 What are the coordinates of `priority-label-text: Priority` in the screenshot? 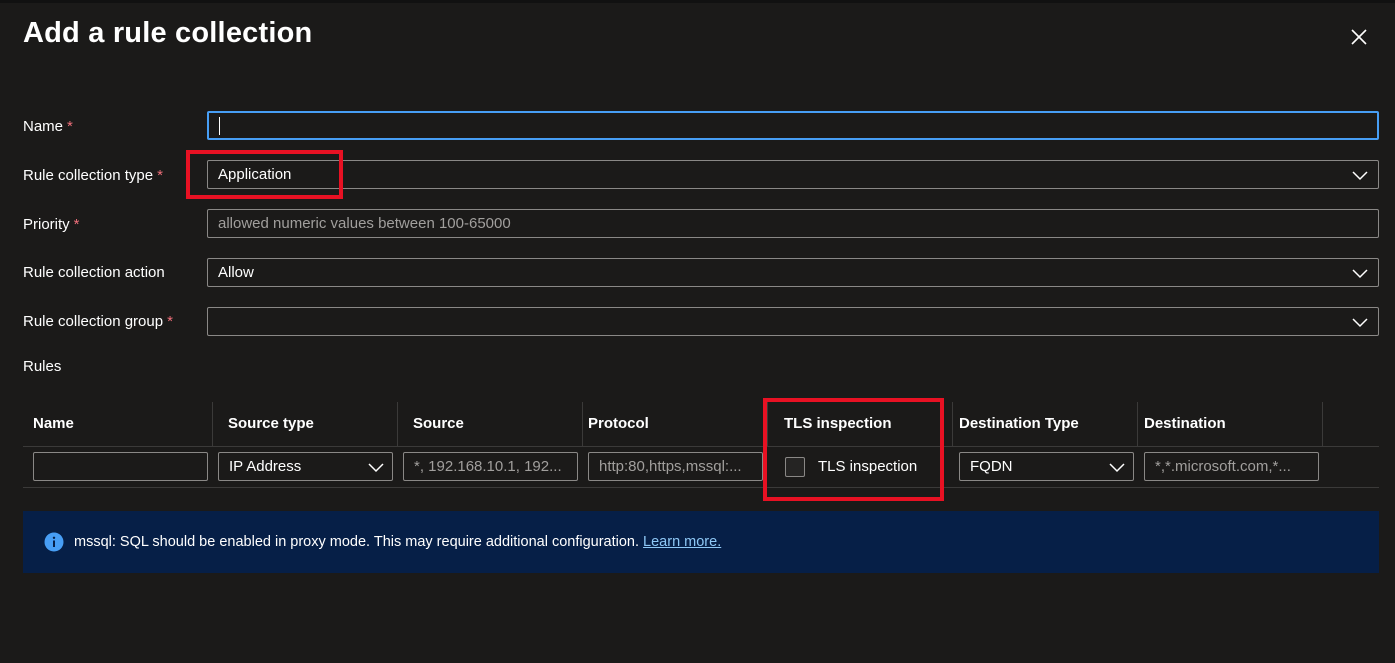 It's located at (46, 224).